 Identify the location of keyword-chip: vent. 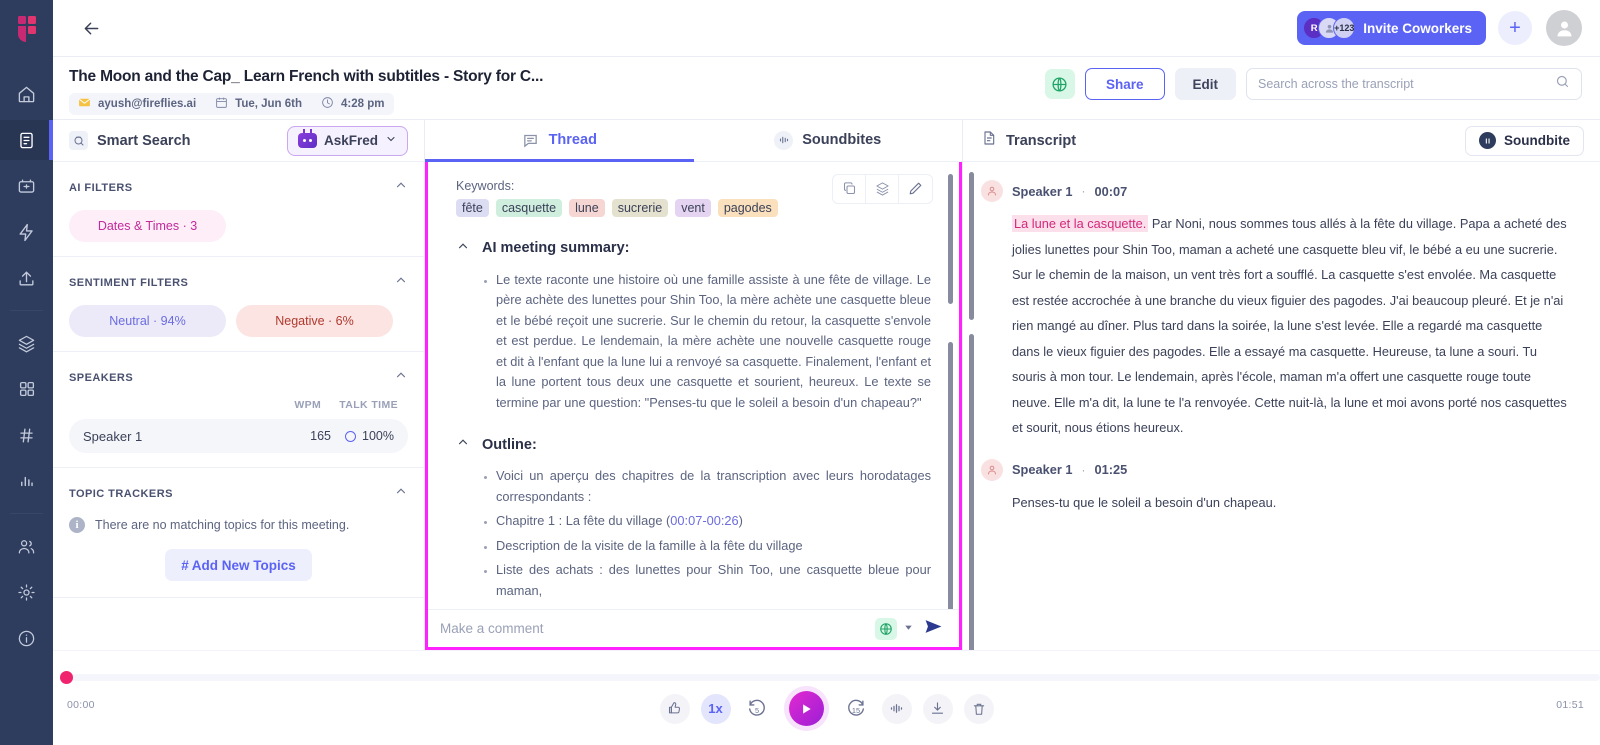
(693, 207).